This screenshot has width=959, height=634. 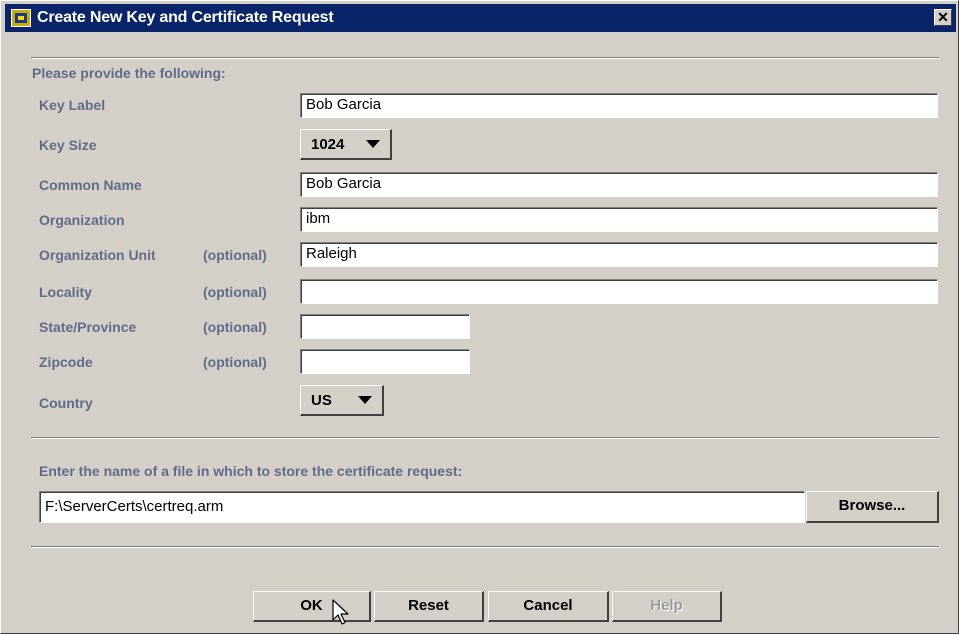 I want to click on state-input, so click(x=385, y=326).